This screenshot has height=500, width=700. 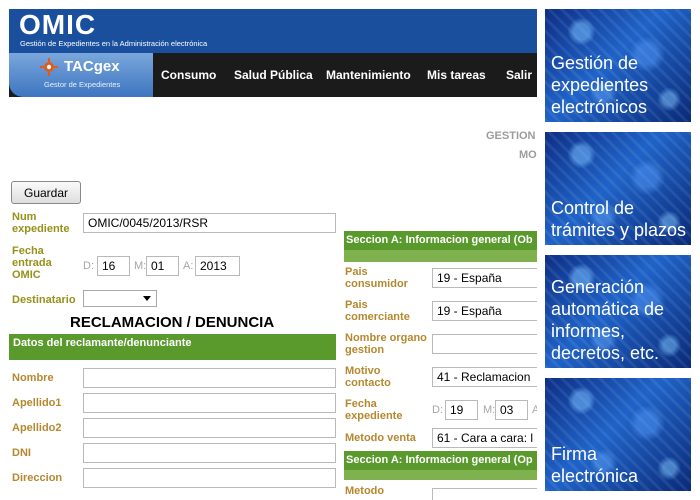 I want to click on pais-consumidor-select: 19 - España, so click(x=484, y=278).